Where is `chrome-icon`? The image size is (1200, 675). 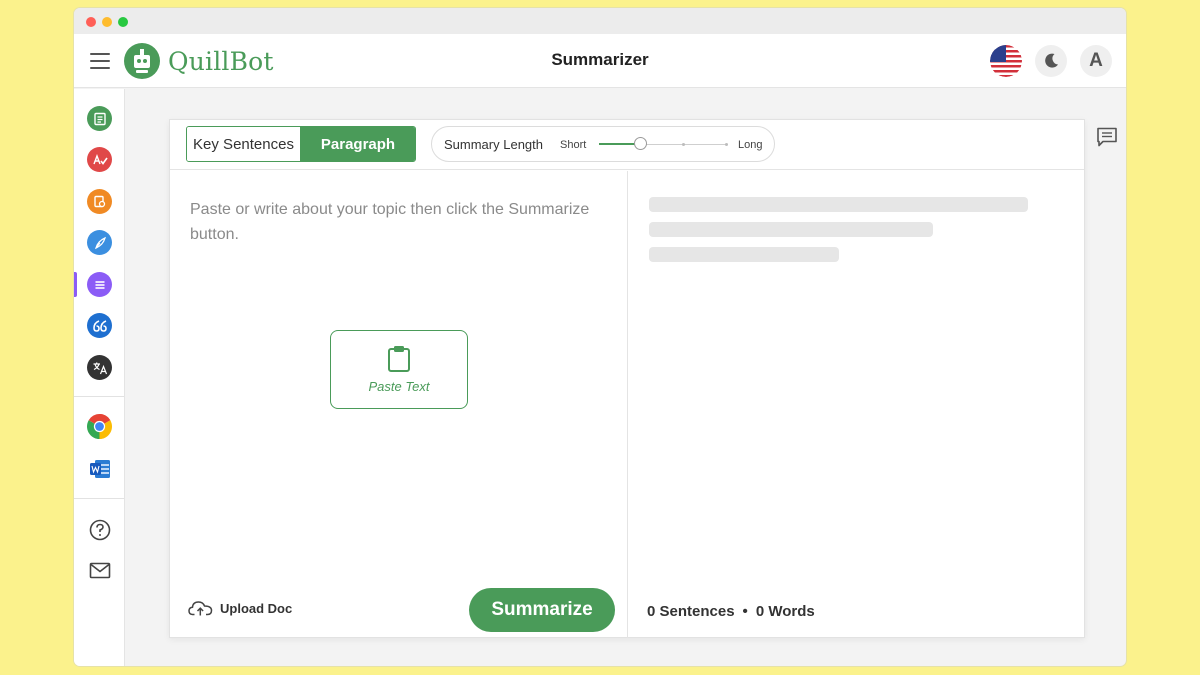
chrome-icon is located at coordinates (99, 426).